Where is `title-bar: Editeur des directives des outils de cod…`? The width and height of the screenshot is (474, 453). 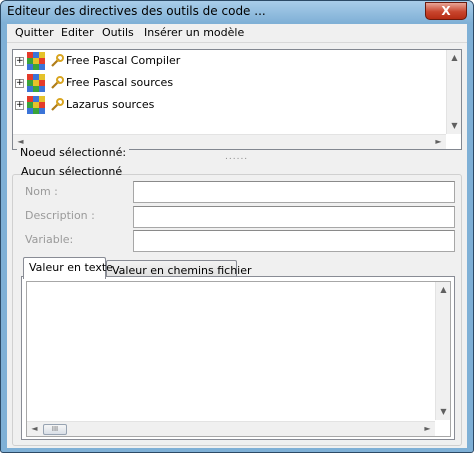 title-bar: Editeur des directives des outils de cod… is located at coordinates (237, 12).